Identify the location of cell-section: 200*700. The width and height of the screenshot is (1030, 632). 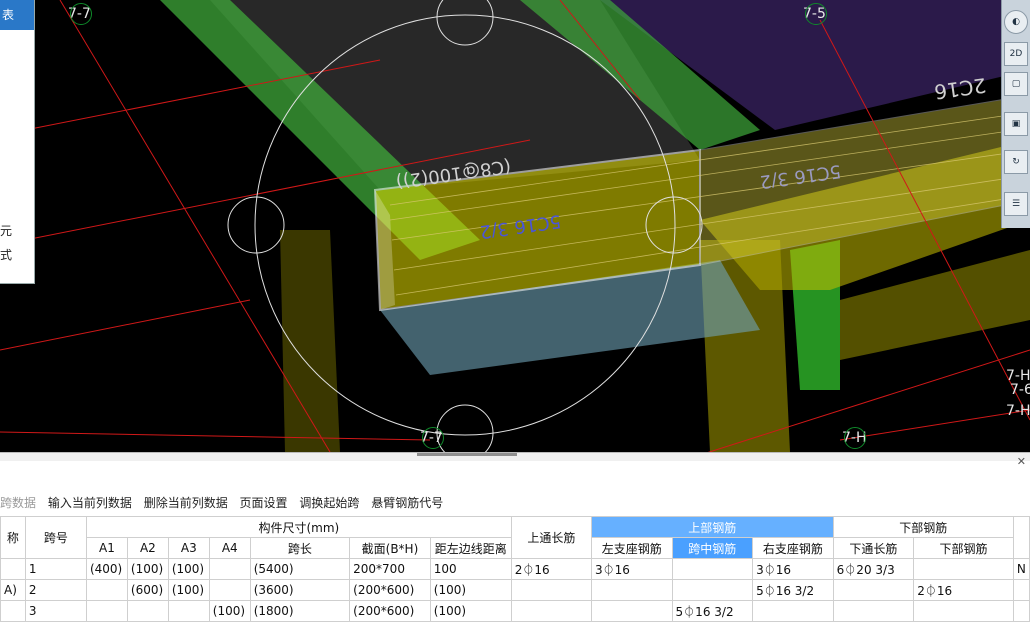
(390, 569).